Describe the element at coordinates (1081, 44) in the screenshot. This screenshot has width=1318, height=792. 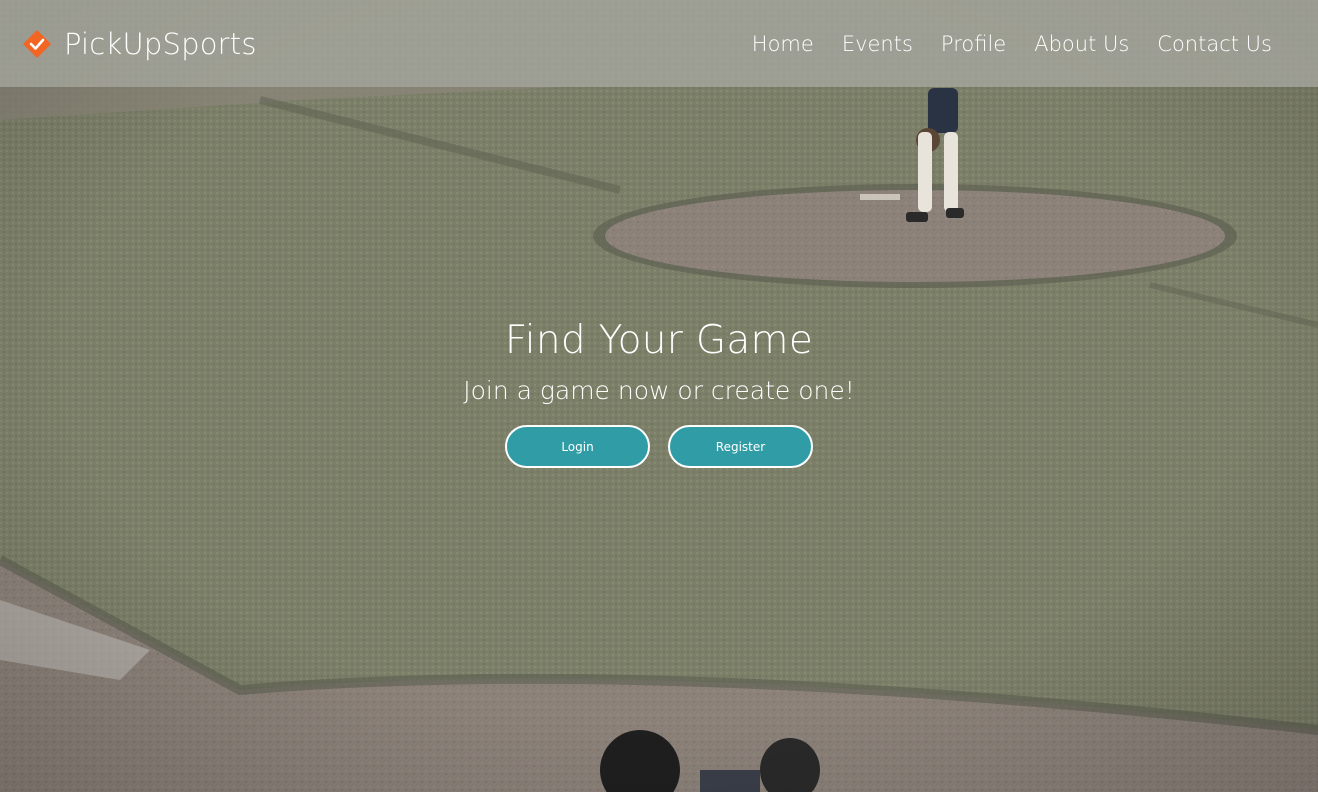
I see `nav-link-about-us: About Us` at that location.